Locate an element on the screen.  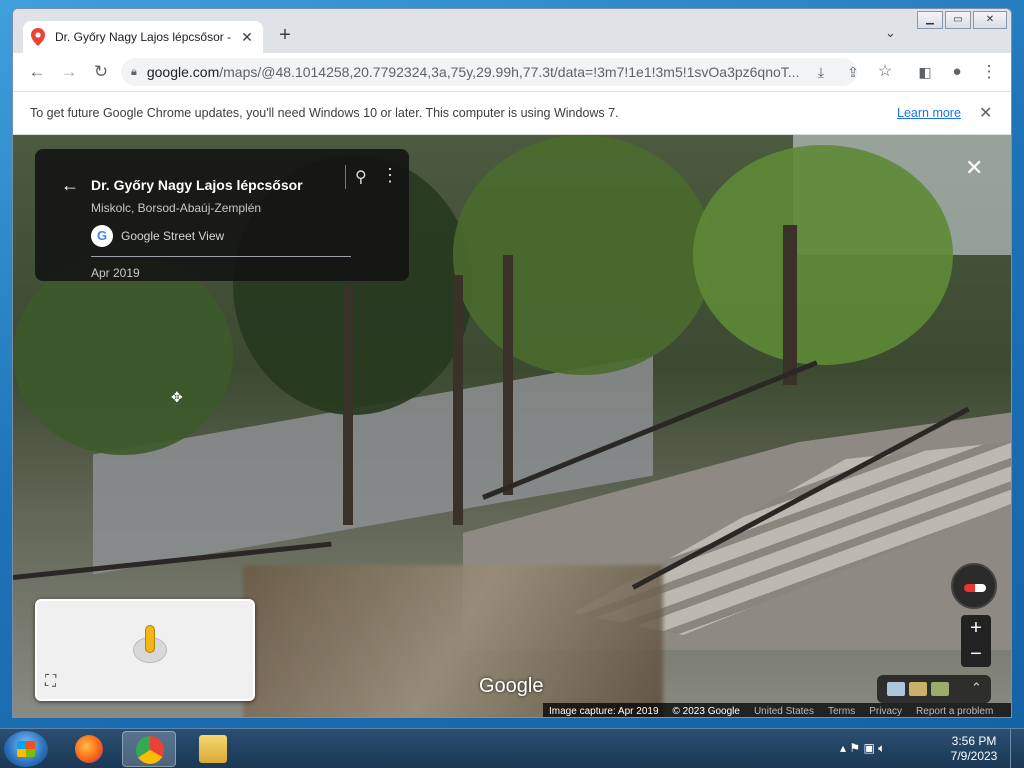
folder-icon is located at coordinates (213, 749).